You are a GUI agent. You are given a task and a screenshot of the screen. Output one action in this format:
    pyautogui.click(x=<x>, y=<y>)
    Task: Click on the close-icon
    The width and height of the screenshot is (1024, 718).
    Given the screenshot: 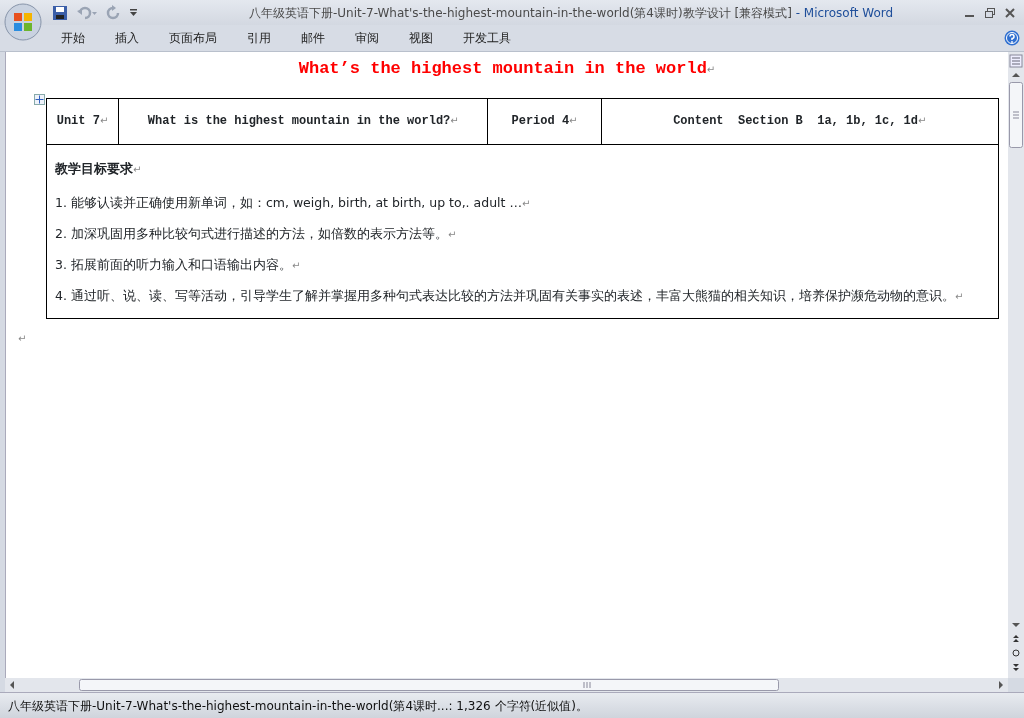 What is the action you would take?
    pyautogui.click(x=1010, y=12)
    